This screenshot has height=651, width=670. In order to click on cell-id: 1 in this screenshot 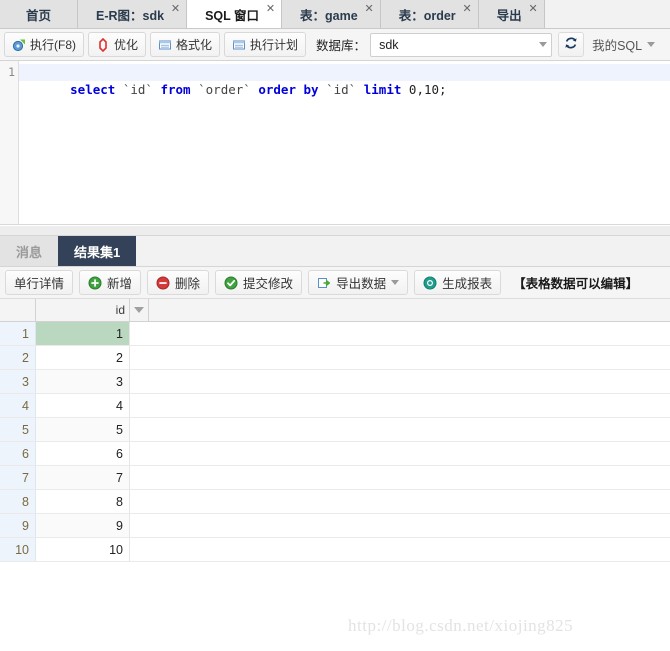, I will do `click(83, 333)`.